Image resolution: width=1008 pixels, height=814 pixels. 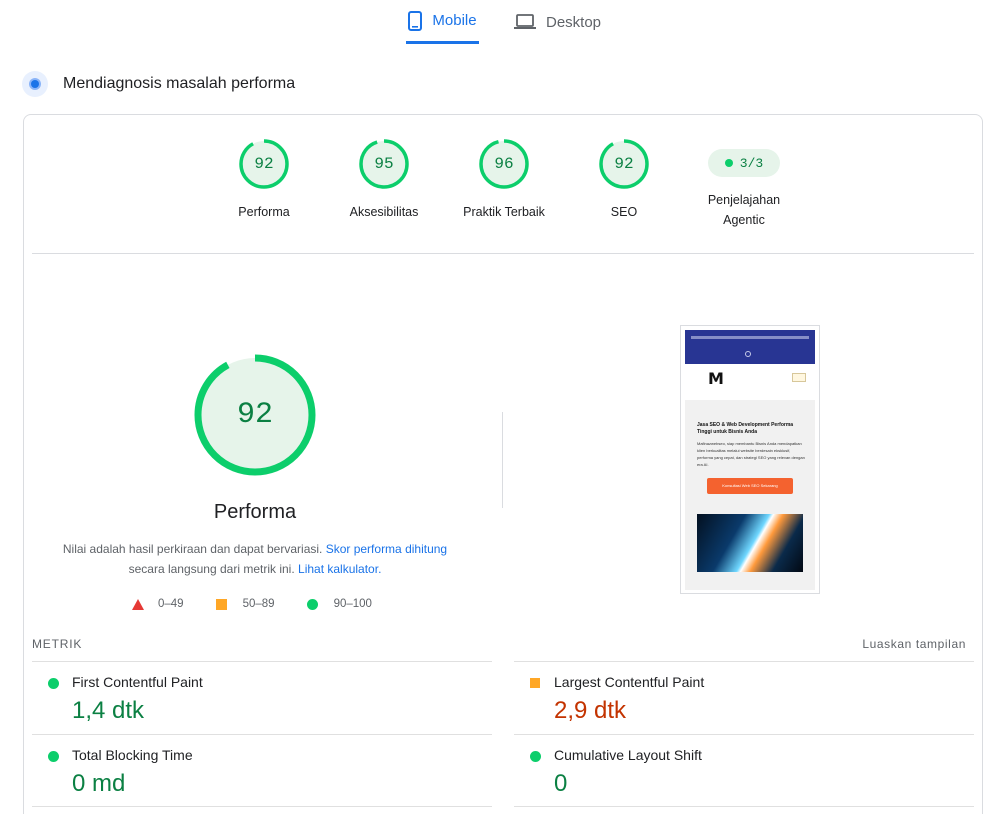 What do you see at coordinates (624, 212) in the screenshot?
I see `gauge-label: SEO` at bounding box center [624, 212].